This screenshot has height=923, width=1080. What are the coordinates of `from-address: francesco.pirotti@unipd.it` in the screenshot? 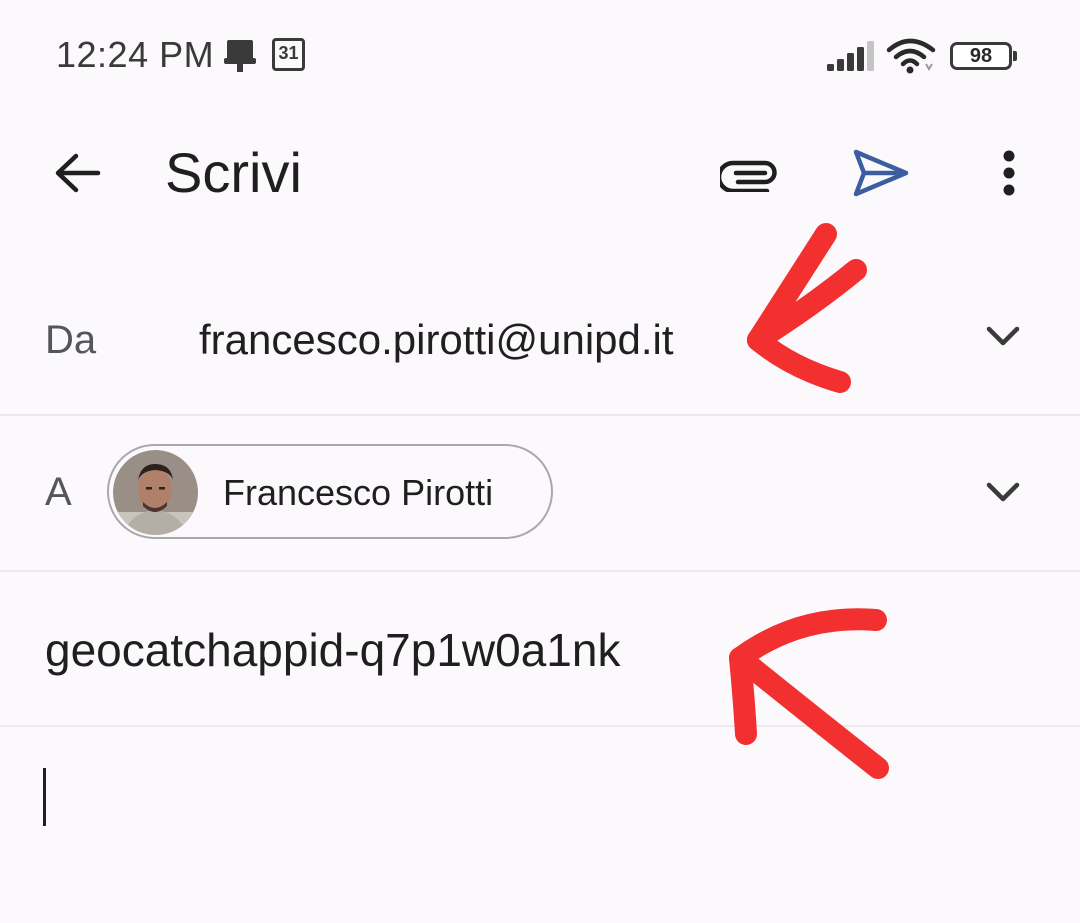 It's located at (436, 340).